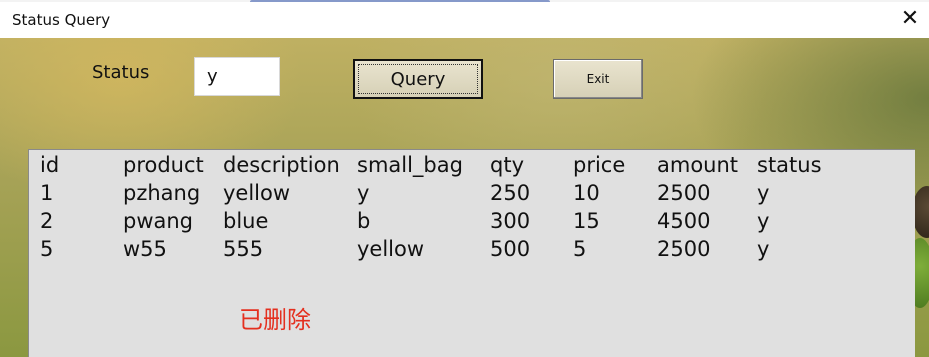 This screenshot has width=929, height=357. What do you see at coordinates (464, 20) in the screenshot?
I see `title-bar: Status Query ✕` at bounding box center [464, 20].